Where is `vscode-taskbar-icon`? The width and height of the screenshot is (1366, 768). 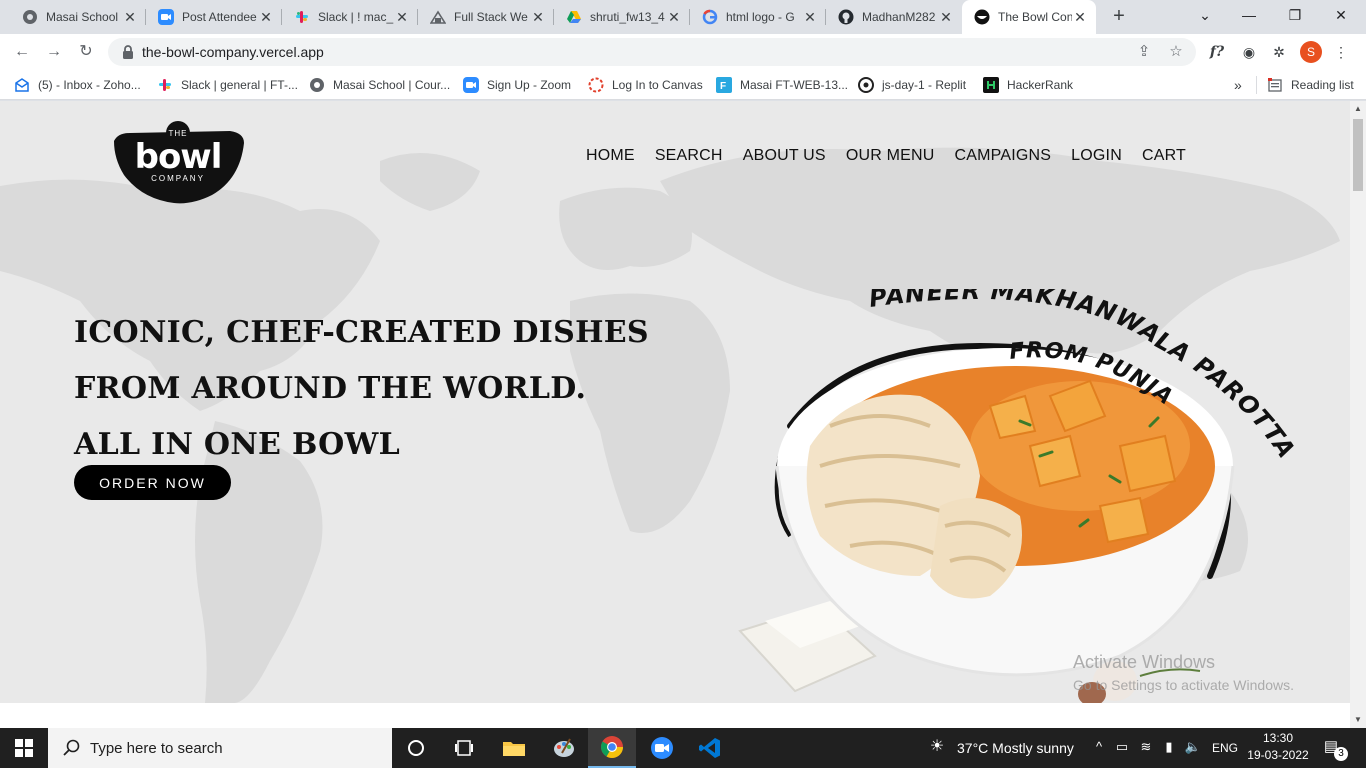
vscode-taskbar-icon is located at coordinates (710, 748).